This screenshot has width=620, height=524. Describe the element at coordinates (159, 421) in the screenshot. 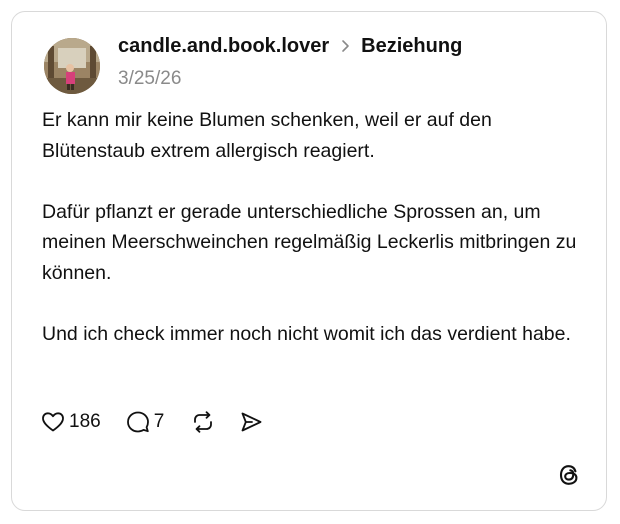

I see `reply-count: 7` at that location.